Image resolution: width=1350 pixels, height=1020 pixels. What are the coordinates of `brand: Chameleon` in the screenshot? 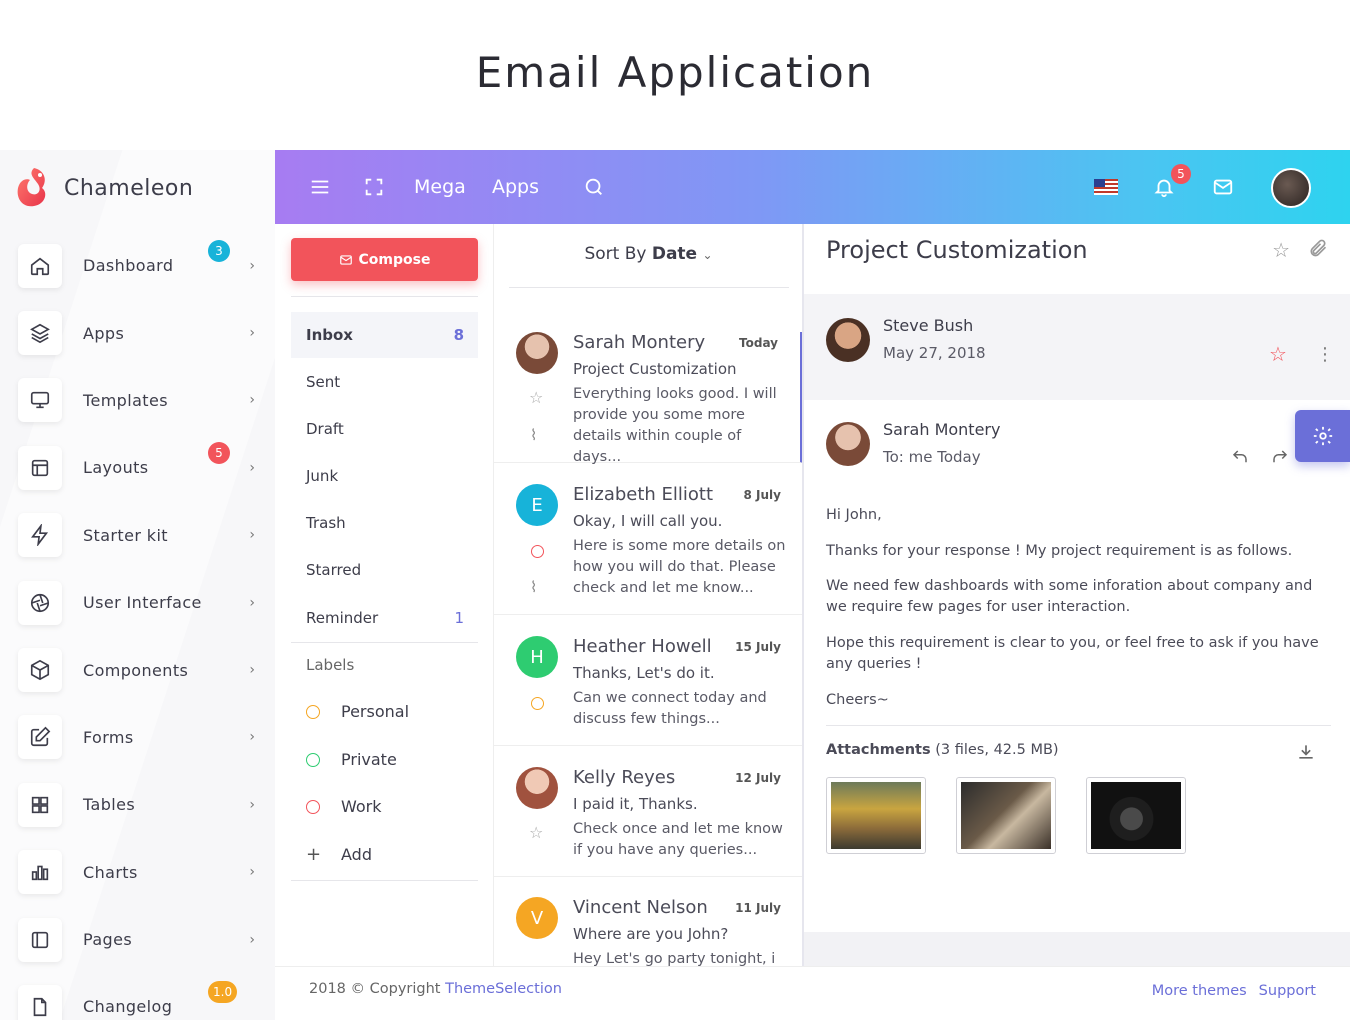 It's located at (103, 188).